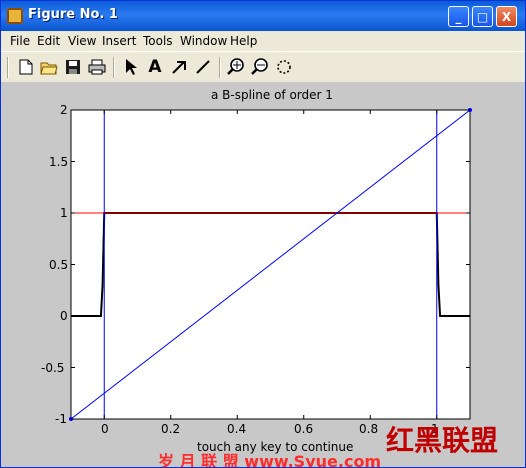 This screenshot has width=526, height=468. I want to click on x-tick-label: 0, so click(105, 429).